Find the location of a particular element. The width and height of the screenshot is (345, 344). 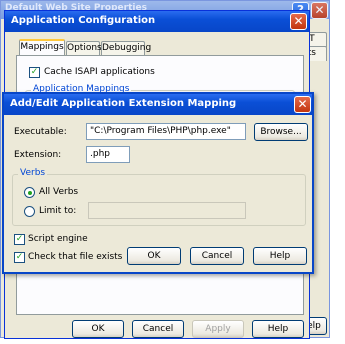

background-close-button: ✕ is located at coordinates (319, 10).